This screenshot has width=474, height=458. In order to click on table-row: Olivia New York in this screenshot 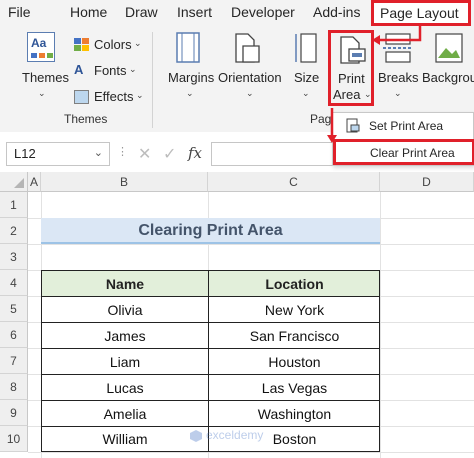, I will do `click(210, 310)`.